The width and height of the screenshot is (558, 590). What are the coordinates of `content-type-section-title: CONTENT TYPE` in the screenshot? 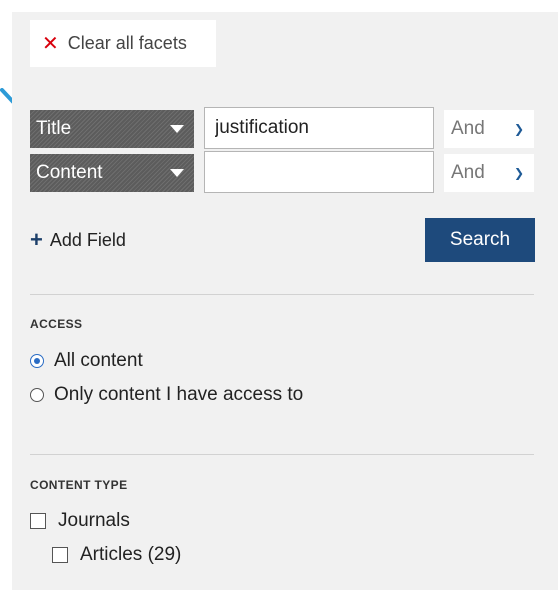 It's located at (79, 485).